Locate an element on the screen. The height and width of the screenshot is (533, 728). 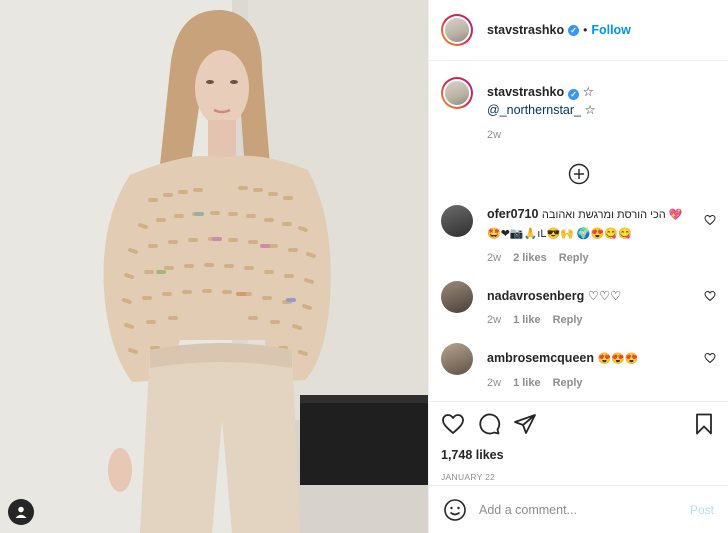
post-header: stavstrashko ✓ • Follow is located at coordinates (578, 30).